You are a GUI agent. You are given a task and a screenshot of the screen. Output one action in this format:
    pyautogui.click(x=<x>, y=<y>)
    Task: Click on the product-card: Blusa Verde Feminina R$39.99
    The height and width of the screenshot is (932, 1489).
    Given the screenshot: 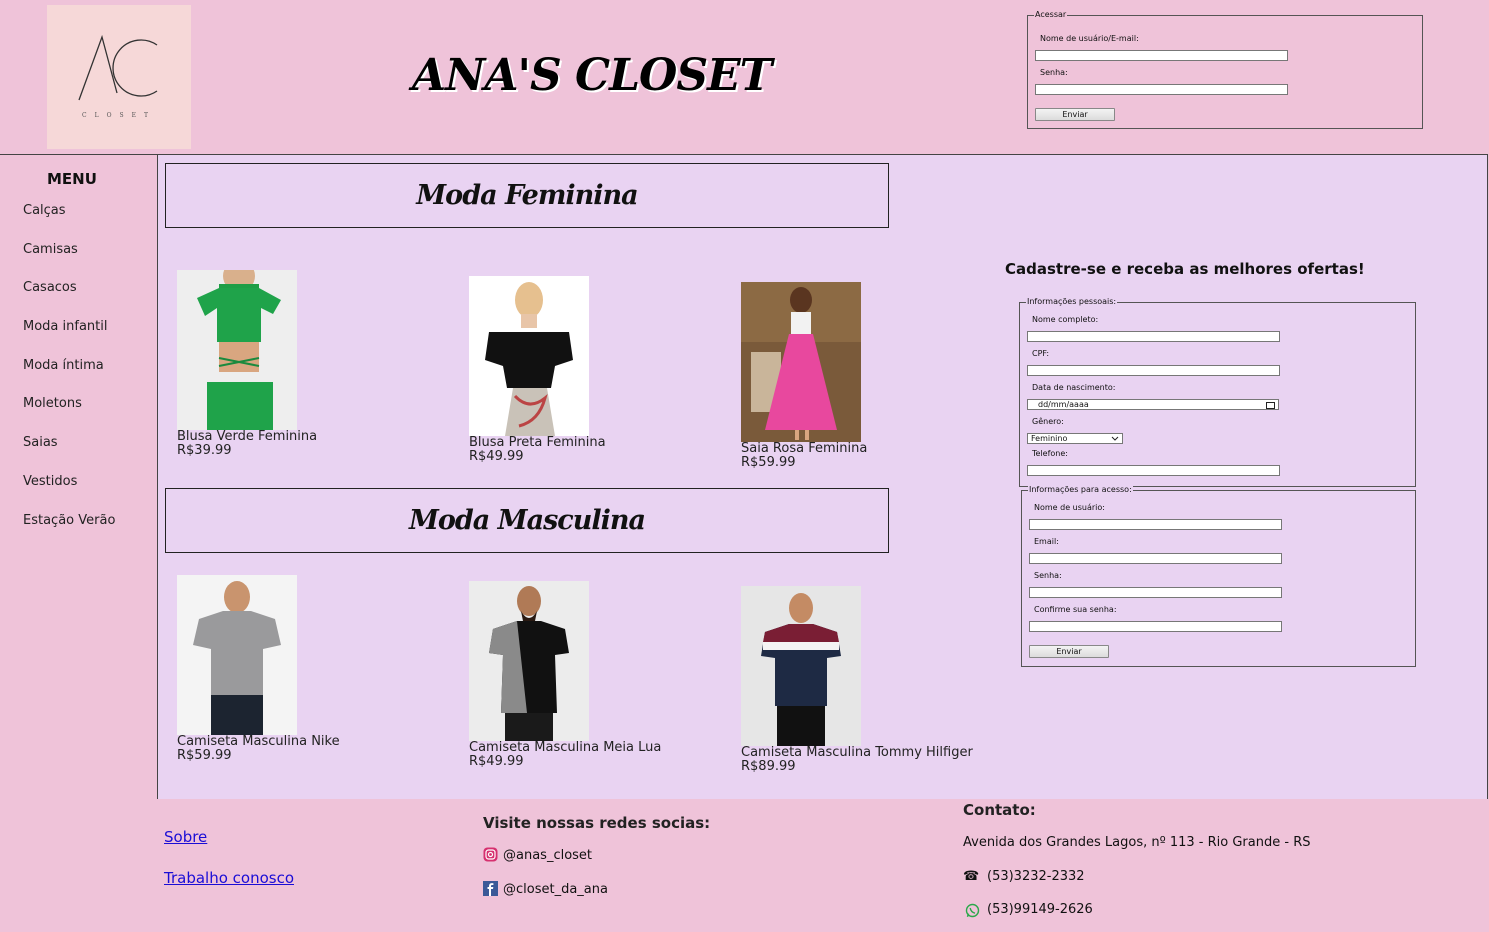 What is the action you would take?
    pyautogui.click(x=247, y=364)
    